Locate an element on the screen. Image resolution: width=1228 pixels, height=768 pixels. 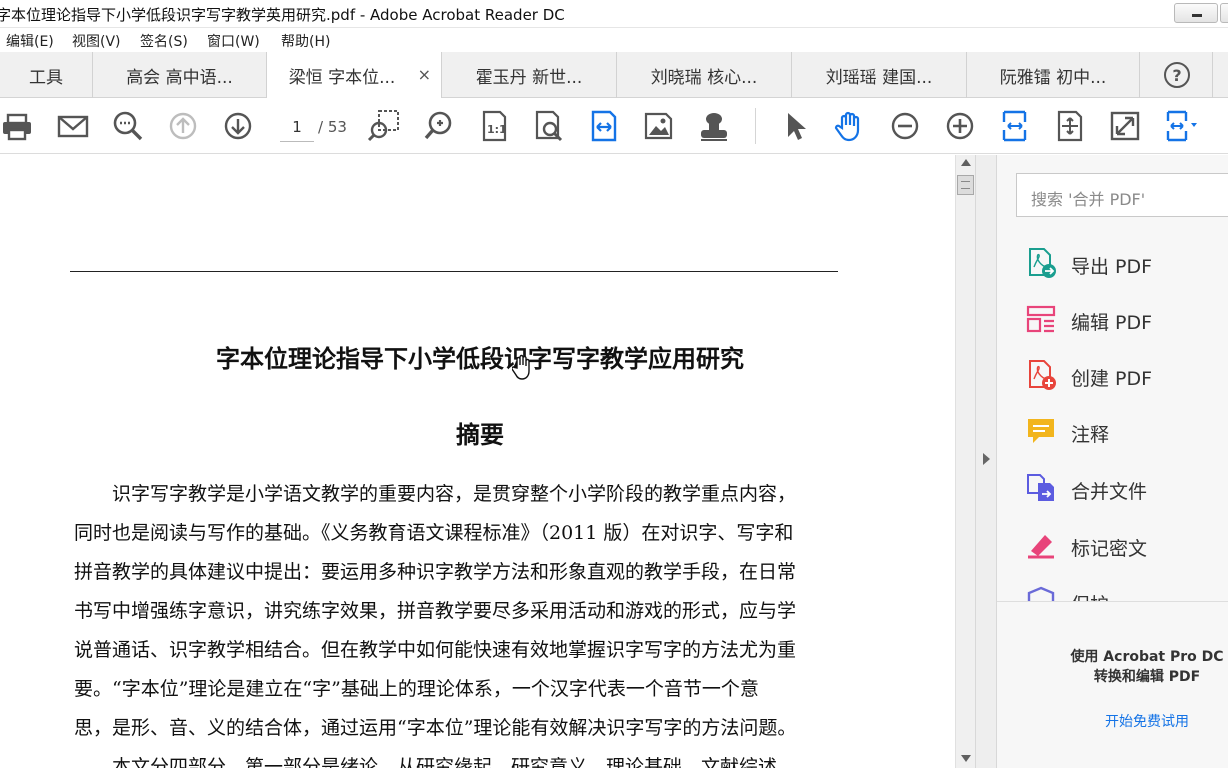
page-display-icon is located at coordinates (1180, 126).